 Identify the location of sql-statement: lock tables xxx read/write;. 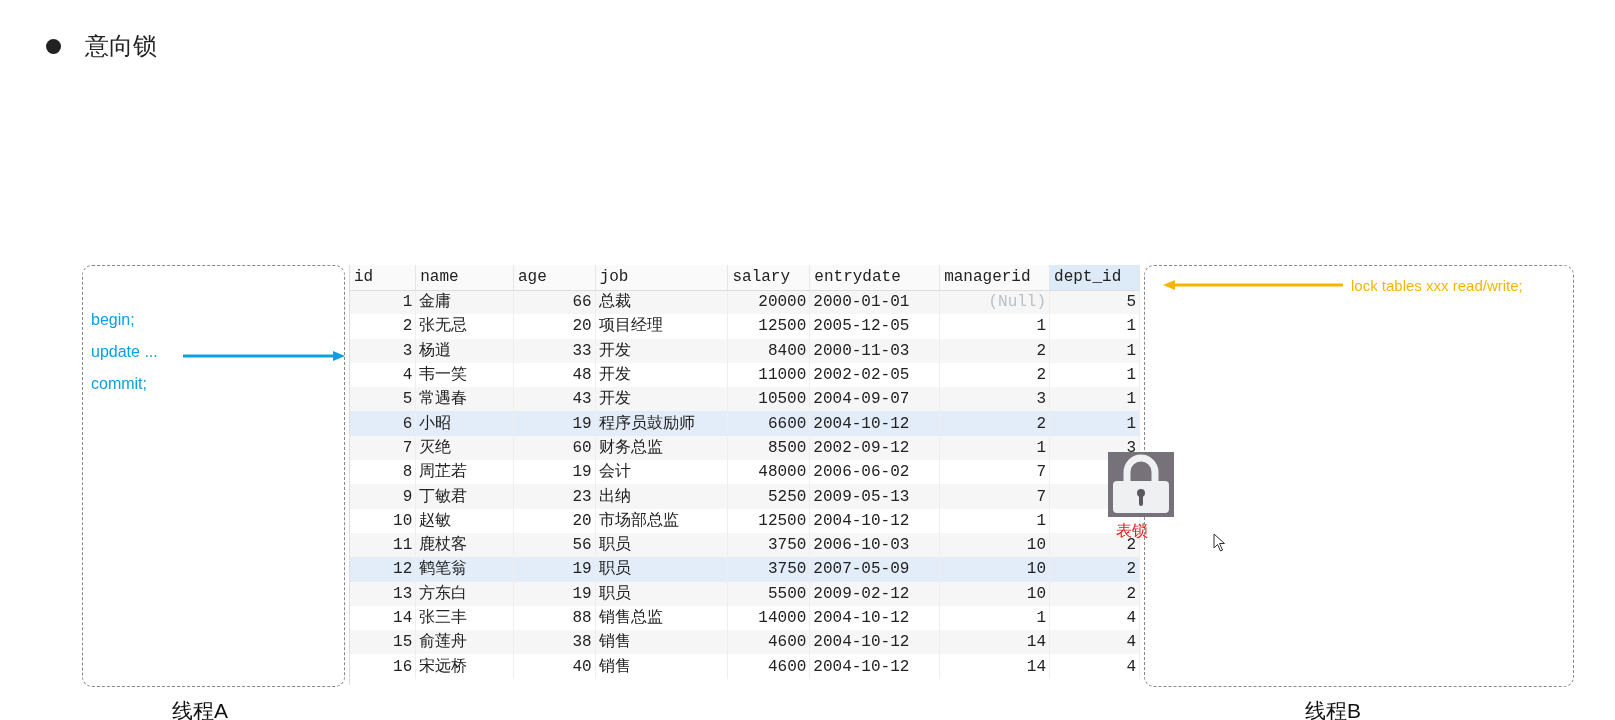
(1437, 286).